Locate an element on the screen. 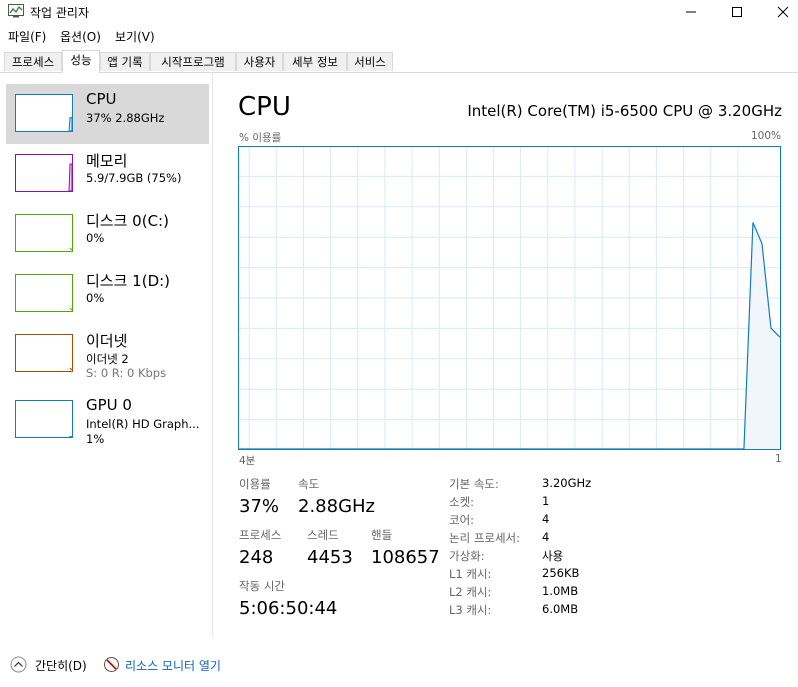  maximize-button is located at coordinates (737, 12).